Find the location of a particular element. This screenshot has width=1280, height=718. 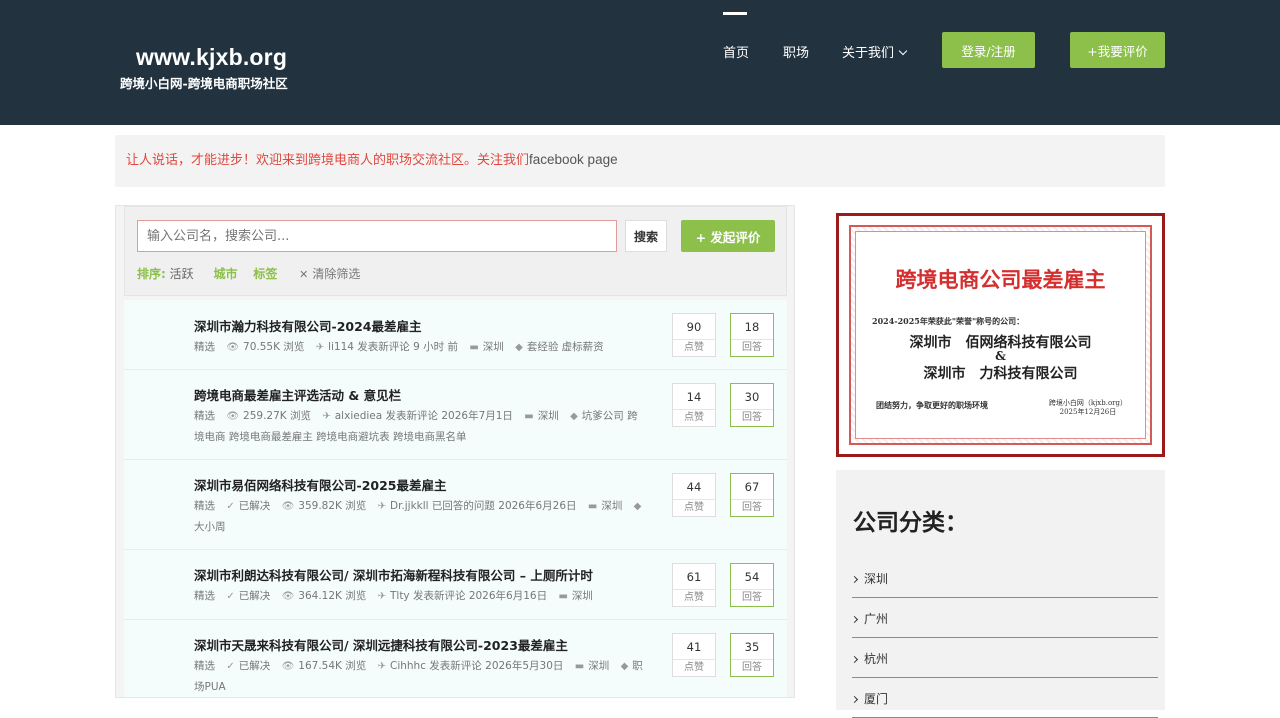

last-activity: li114 发表新评论 9 小时 前 is located at coordinates (393, 347).